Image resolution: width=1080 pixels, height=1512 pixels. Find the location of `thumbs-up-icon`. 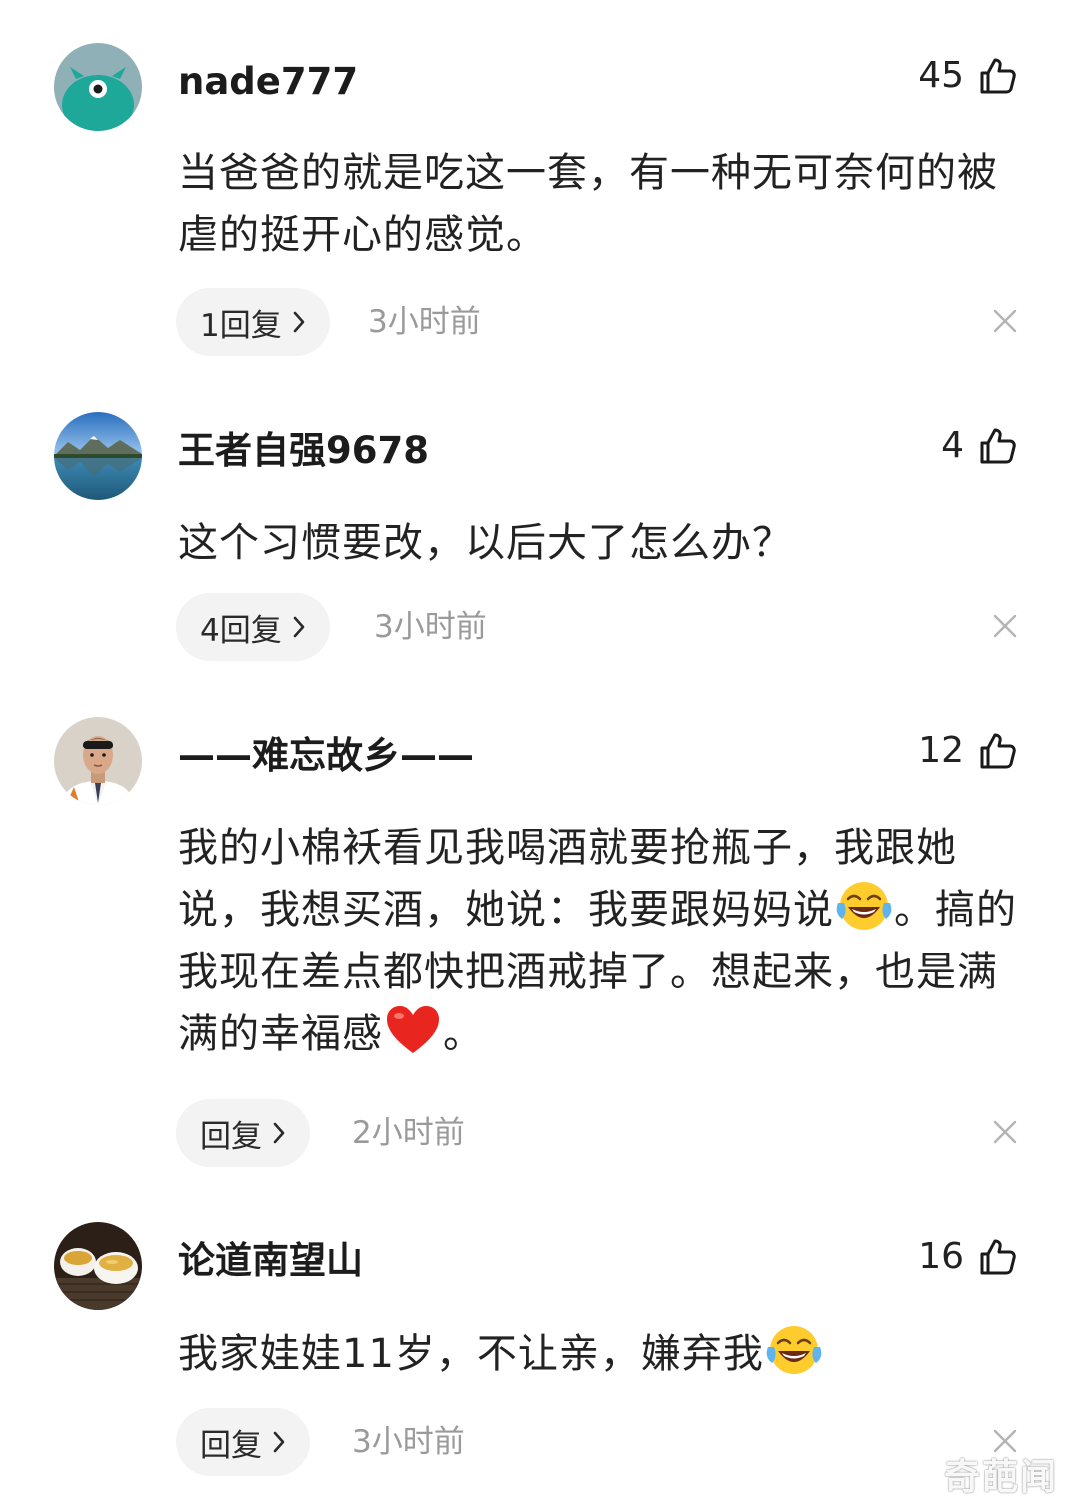

thumbs-up-icon is located at coordinates (998, 1257).